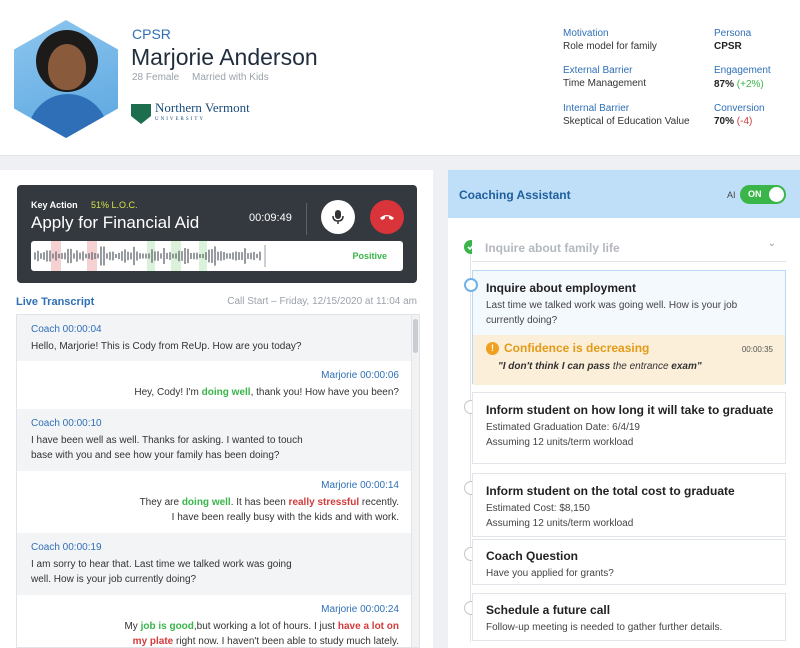  What do you see at coordinates (733, 121) in the screenshot?
I see `conversion-value: 70% (-4)` at bounding box center [733, 121].